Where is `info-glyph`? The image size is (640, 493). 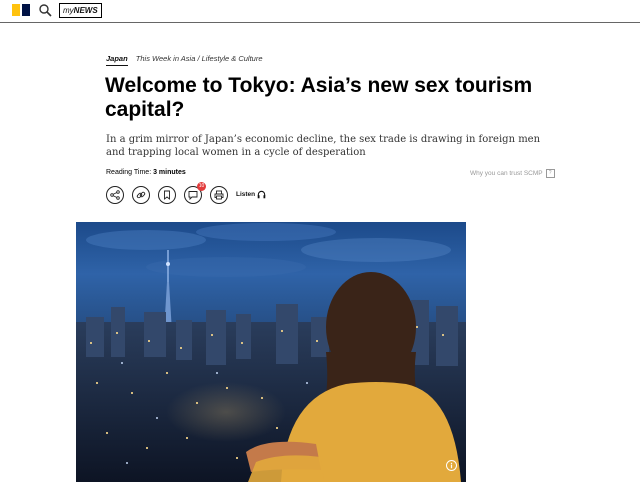 info-glyph is located at coordinates (451, 465).